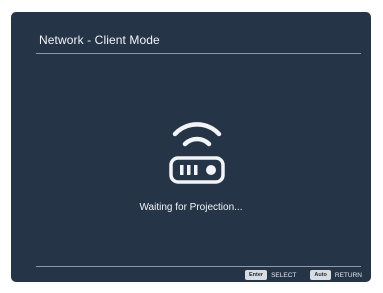  I want to click on return-hint-label: RETURN, so click(348, 275).